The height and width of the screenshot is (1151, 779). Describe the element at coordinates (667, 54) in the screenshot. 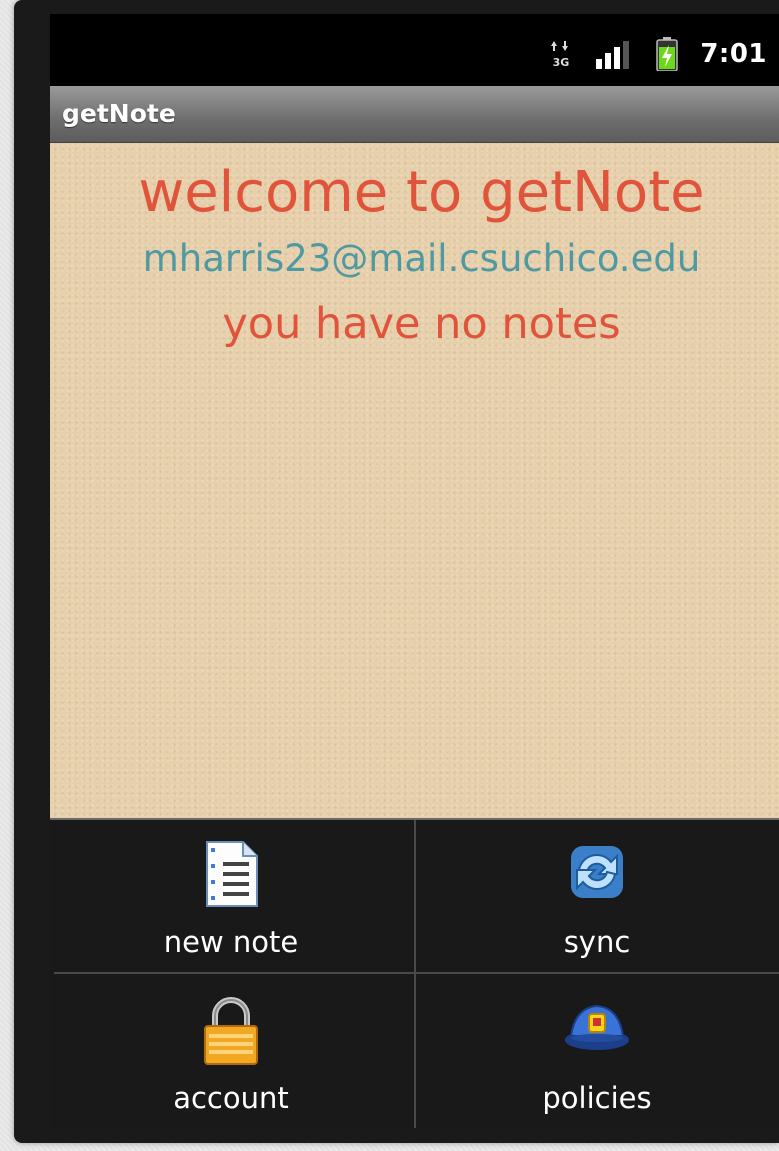

I see `battery-charging-icon` at that location.